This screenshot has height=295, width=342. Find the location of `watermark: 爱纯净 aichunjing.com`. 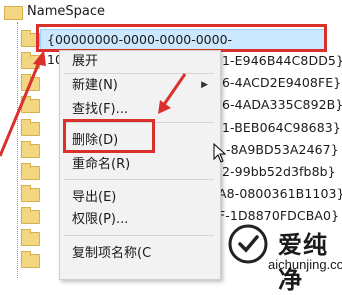

watermark: 爱纯净 aichunjing.com is located at coordinates (284, 258).